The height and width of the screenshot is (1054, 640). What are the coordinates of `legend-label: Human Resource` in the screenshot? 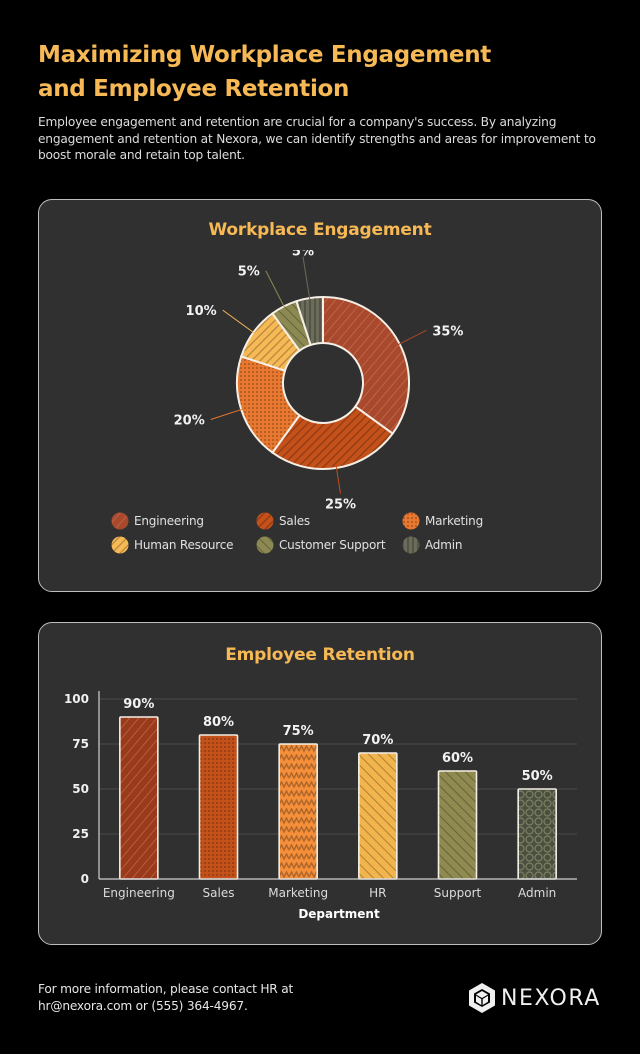 It's located at (184, 544).